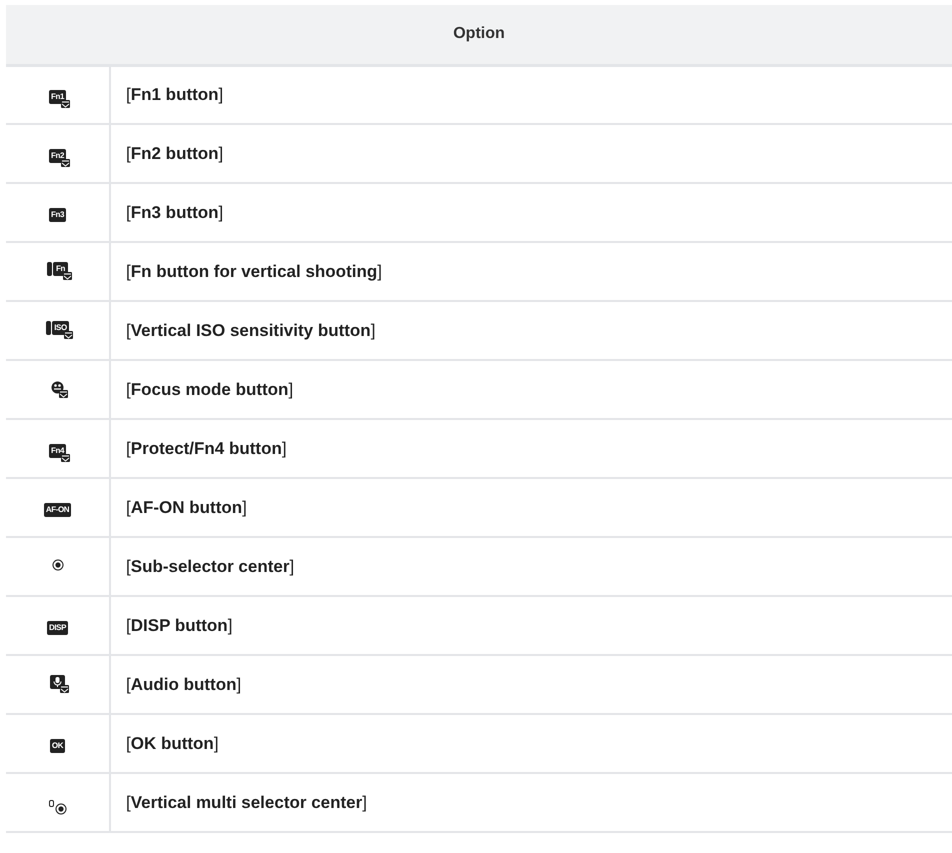 This screenshot has width=952, height=853. I want to click on option-label: [Fn button for vertical shooting], so click(254, 271).